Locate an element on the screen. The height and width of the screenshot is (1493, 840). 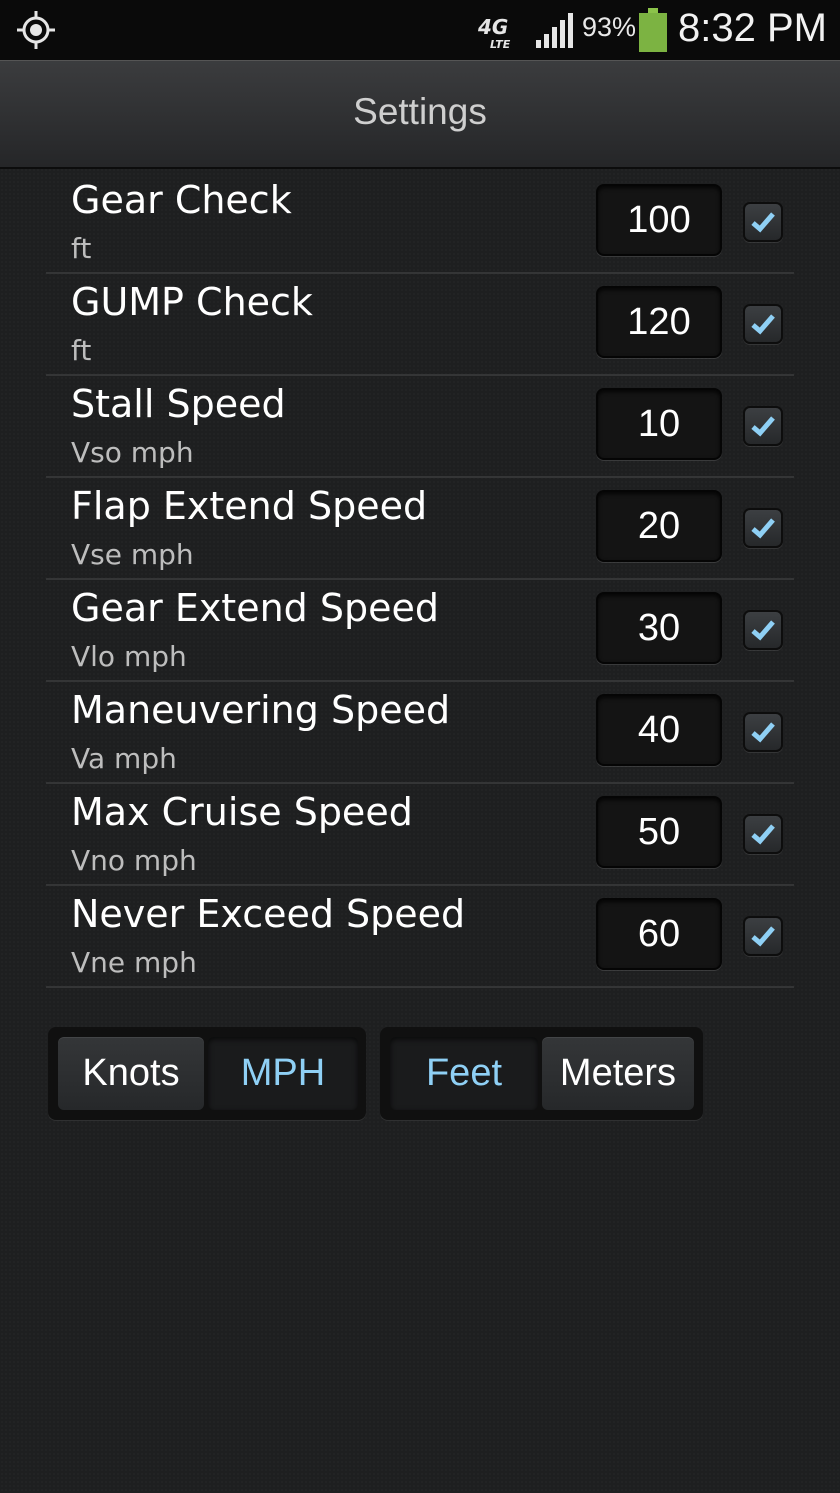
distance-unit-toggle: Feet Meters is located at coordinates (541, 1073).